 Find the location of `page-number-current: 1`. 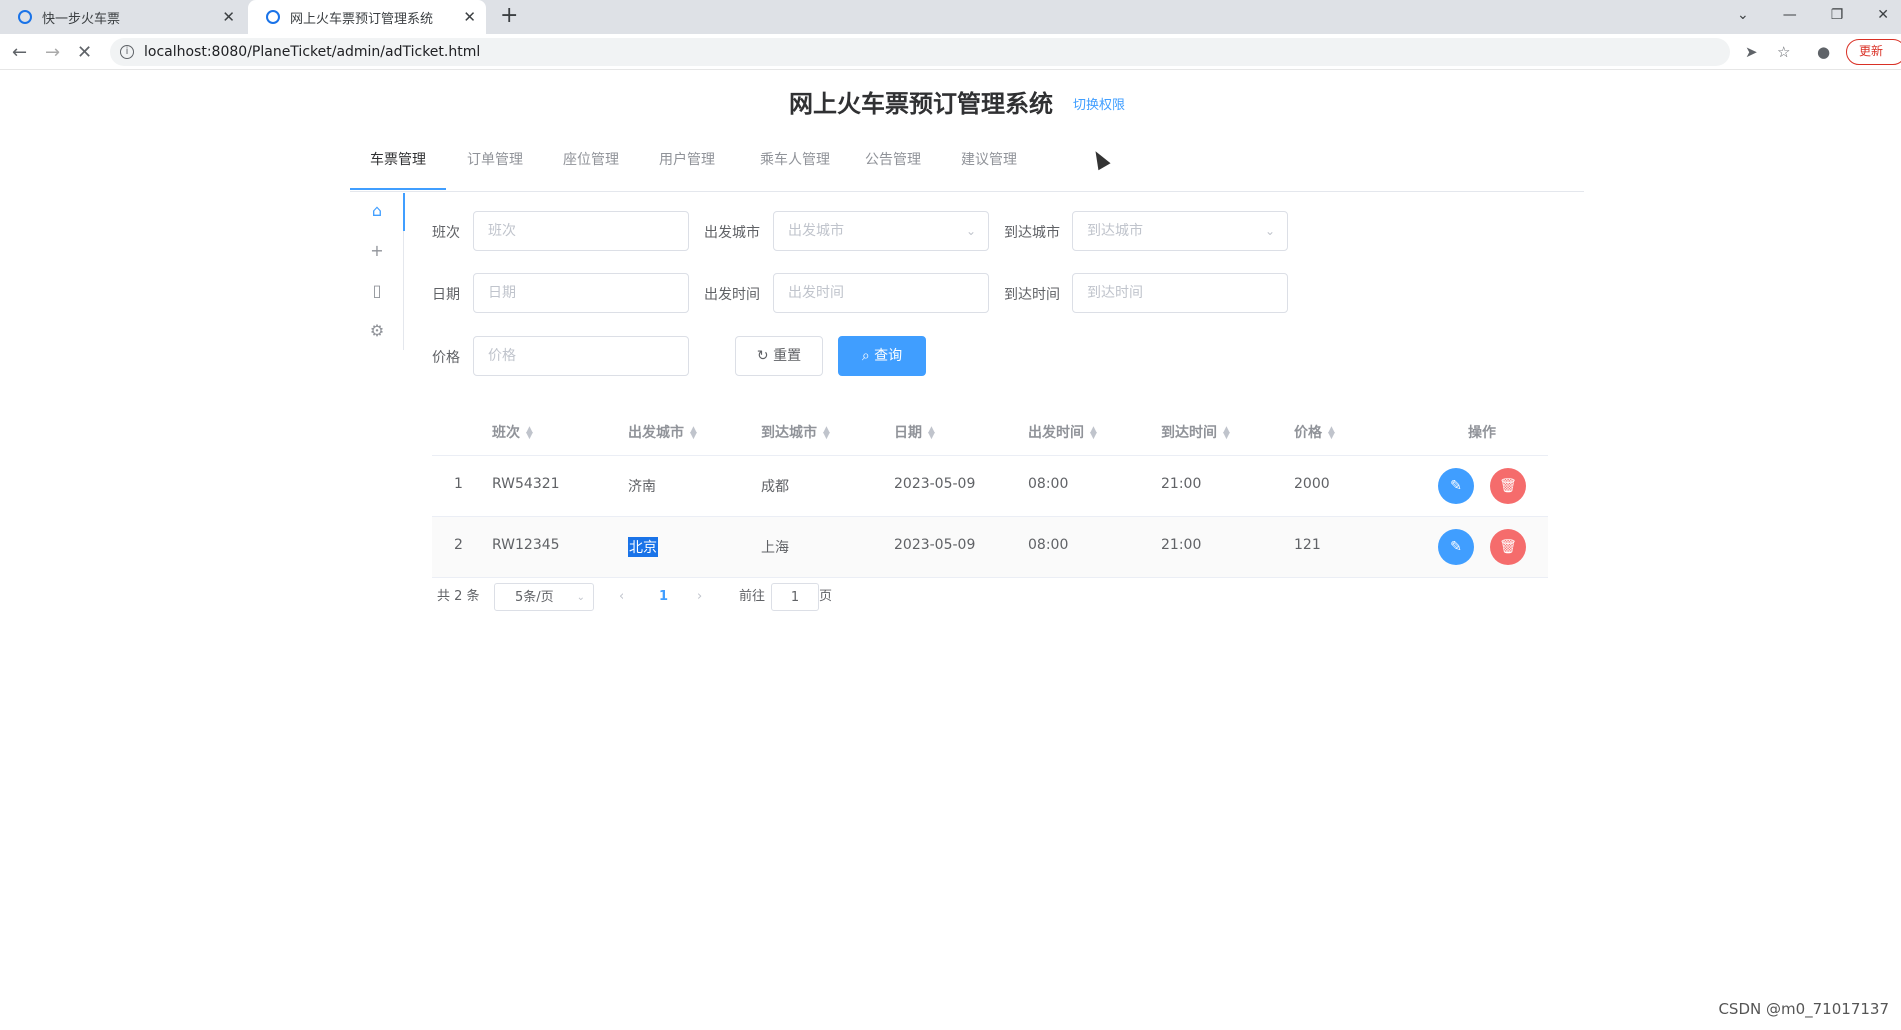

page-number-current: 1 is located at coordinates (663, 597).